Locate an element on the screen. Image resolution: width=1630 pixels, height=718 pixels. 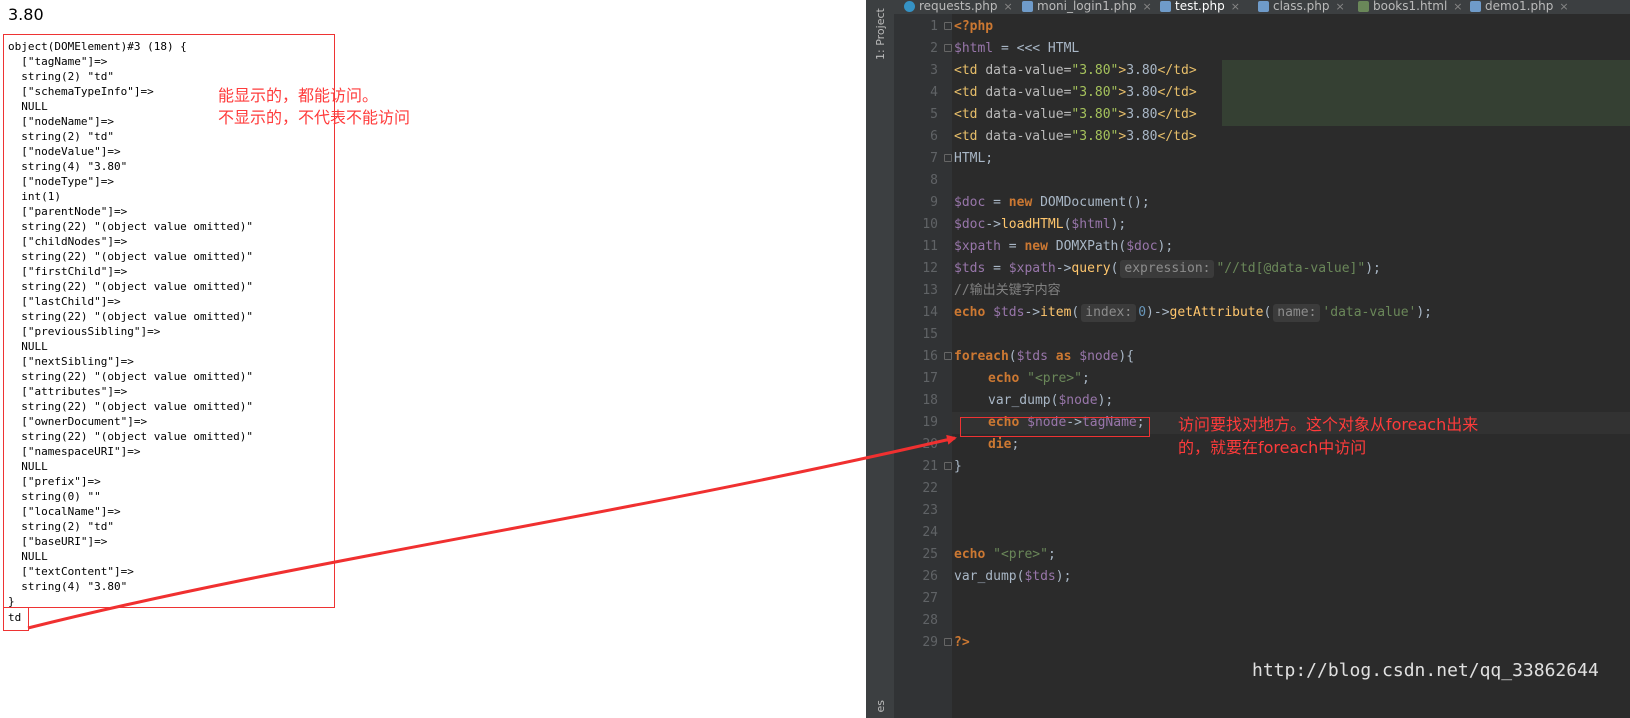
bottom-tool-label: es is located at coordinates (880, 706).